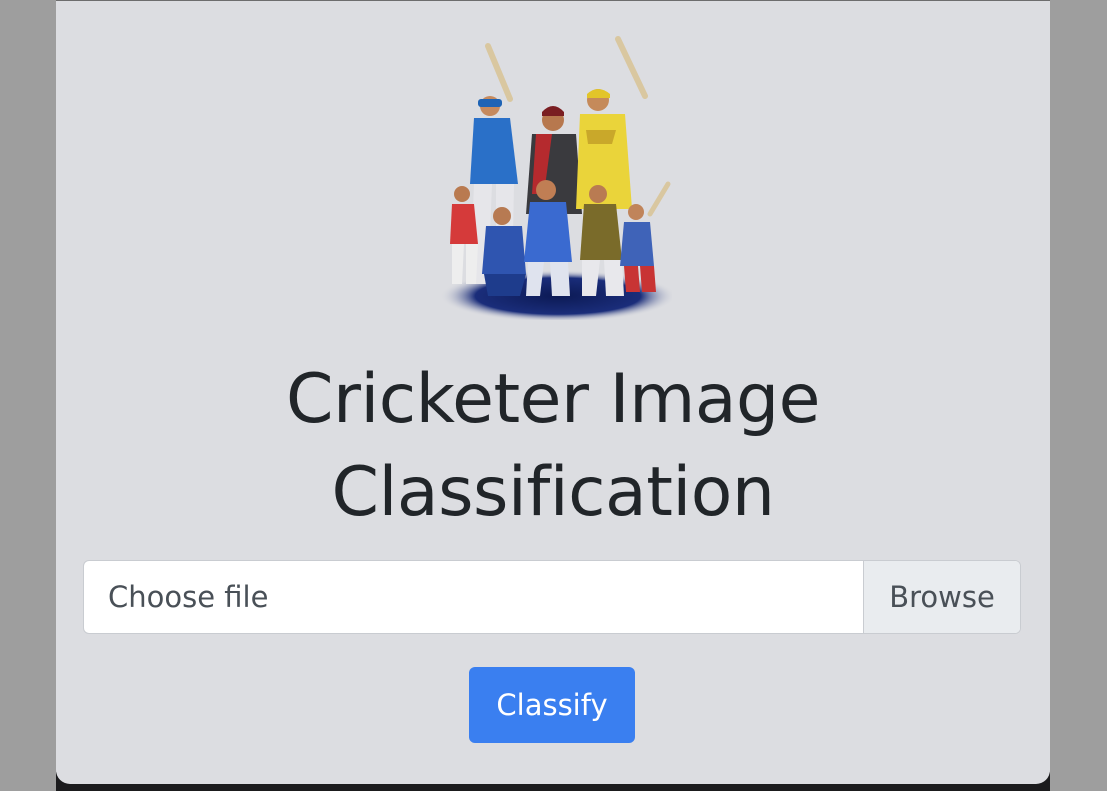 The image size is (1107, 791). Describe the element at coordinates (556, 178) in the screenshot. I see `cricketers-illustration-icon` at that location.